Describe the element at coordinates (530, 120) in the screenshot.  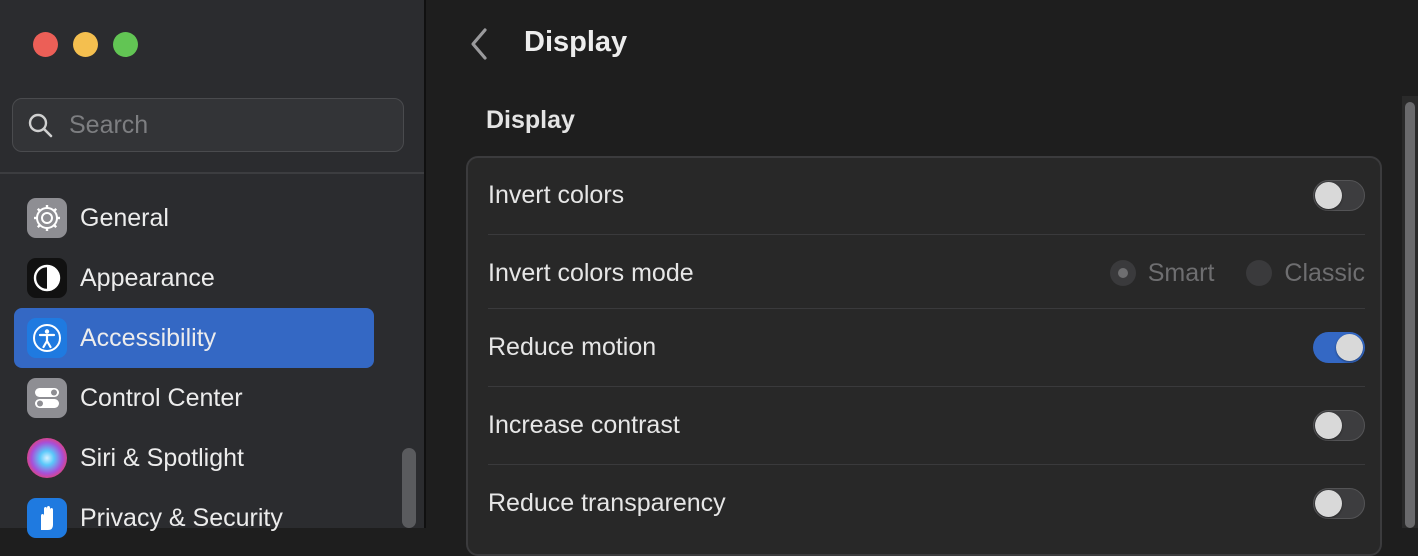
I see `section-title: Display` at that location.